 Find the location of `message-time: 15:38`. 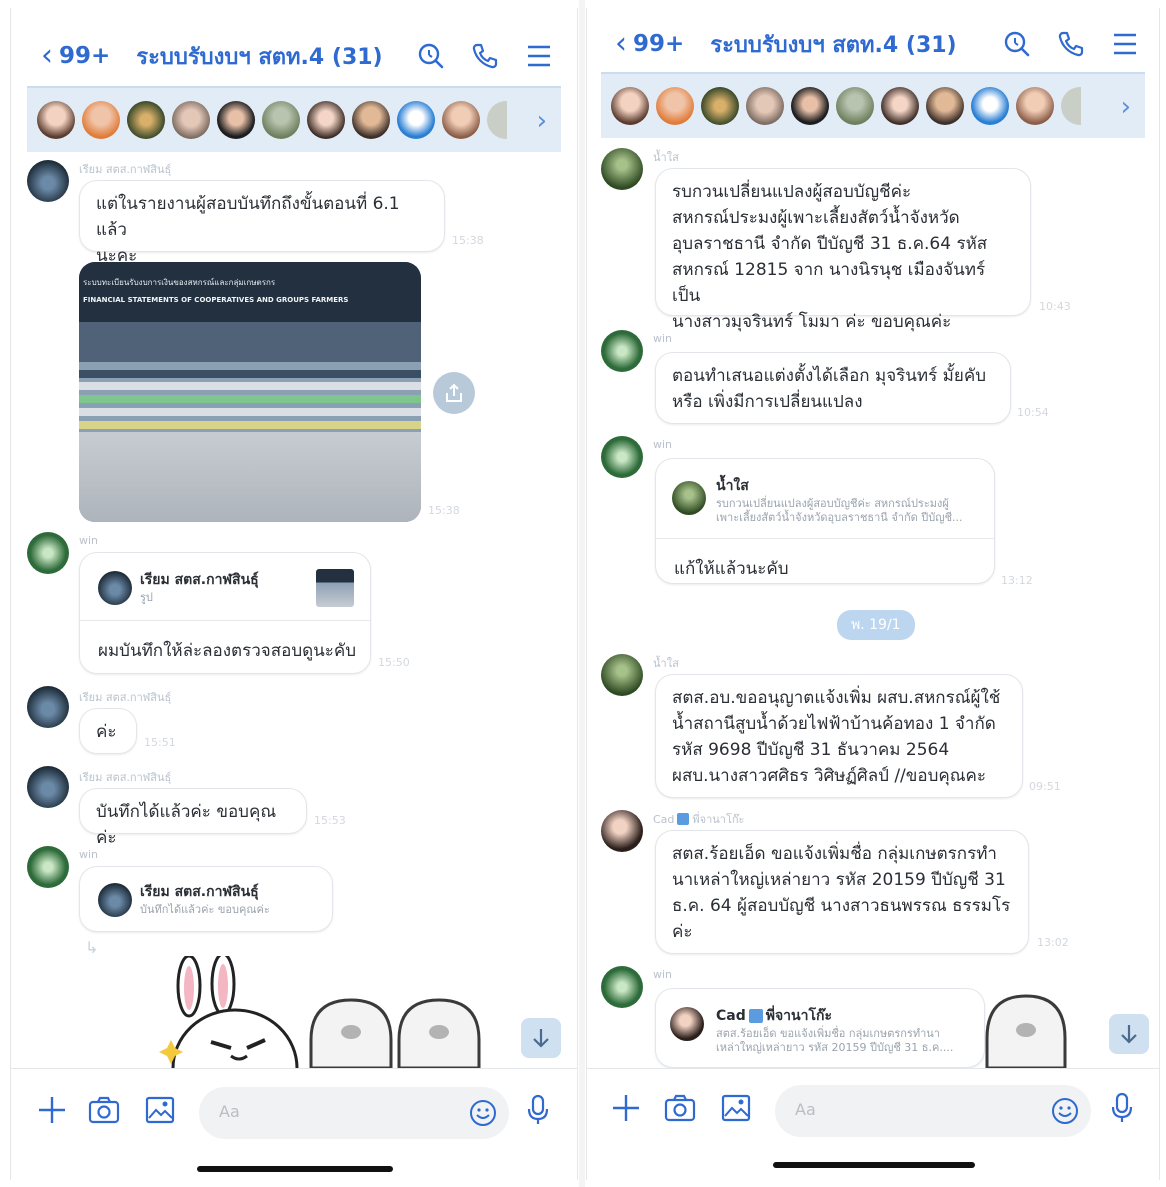

message-time: 15:38 is located at coordinates (444, 510).